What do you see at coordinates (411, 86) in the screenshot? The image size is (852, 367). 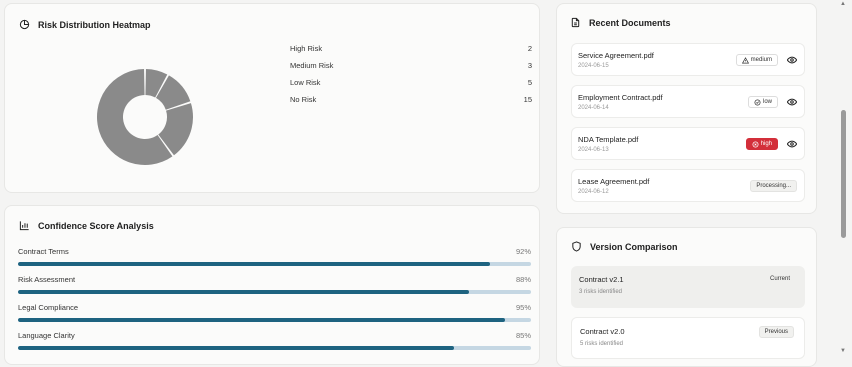 I see `legend-row-low-risk: Low Risk 5` at bounding box center [411, 86].